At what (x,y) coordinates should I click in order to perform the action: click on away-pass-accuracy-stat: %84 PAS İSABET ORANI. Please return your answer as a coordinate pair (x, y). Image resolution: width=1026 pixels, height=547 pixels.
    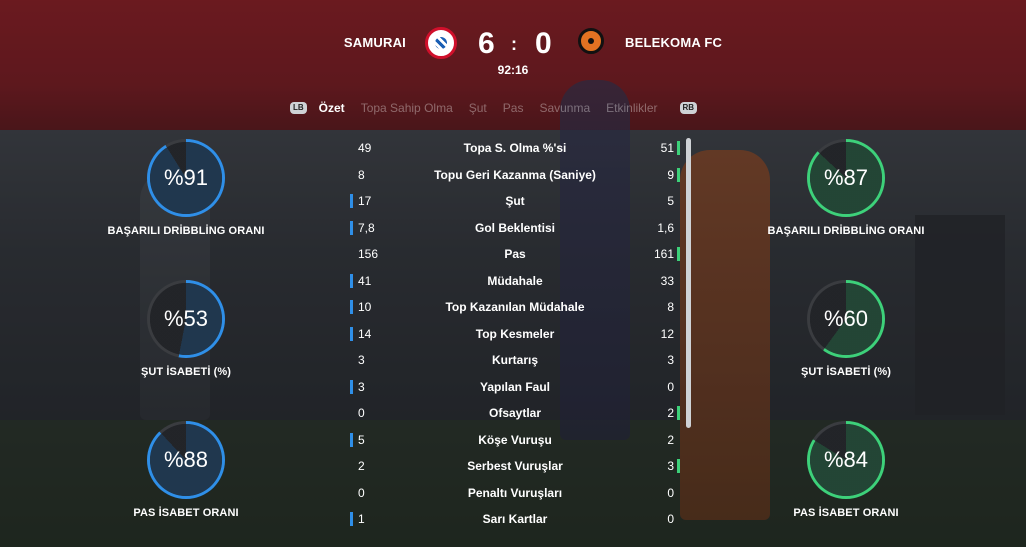
    Looking at the image, I should click on (846, 470).